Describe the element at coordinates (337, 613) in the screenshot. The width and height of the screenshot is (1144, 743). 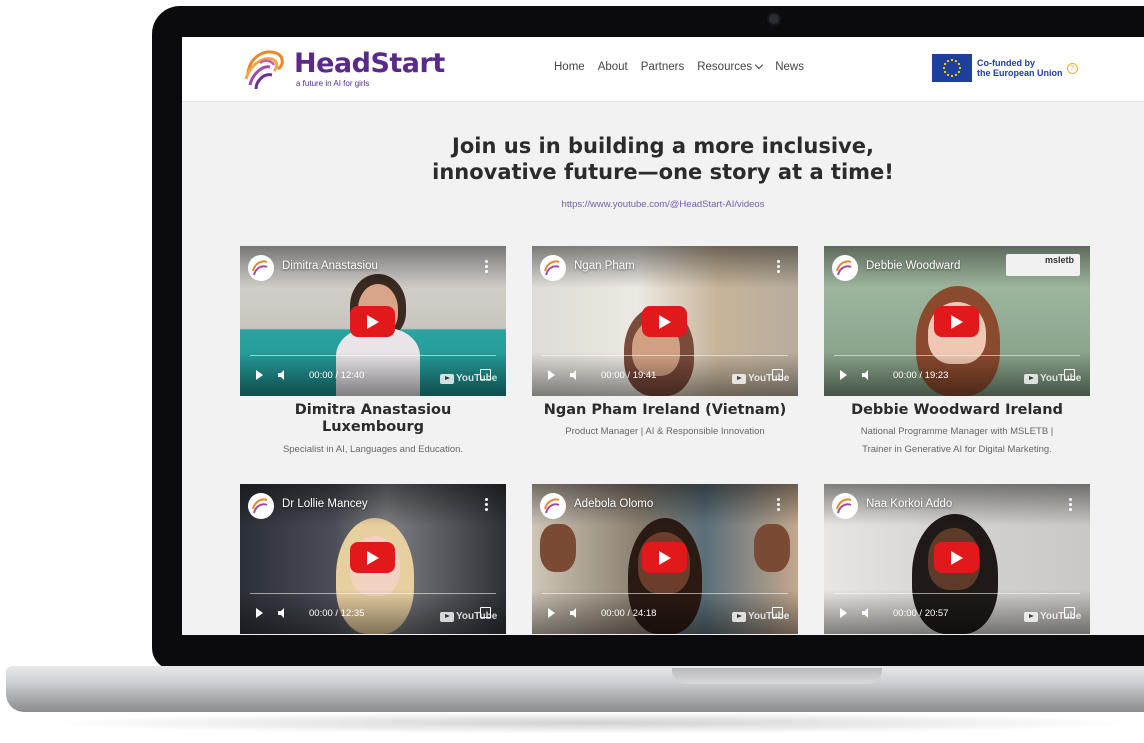
I see `video-time: 00:00 / 12:35` at that location.